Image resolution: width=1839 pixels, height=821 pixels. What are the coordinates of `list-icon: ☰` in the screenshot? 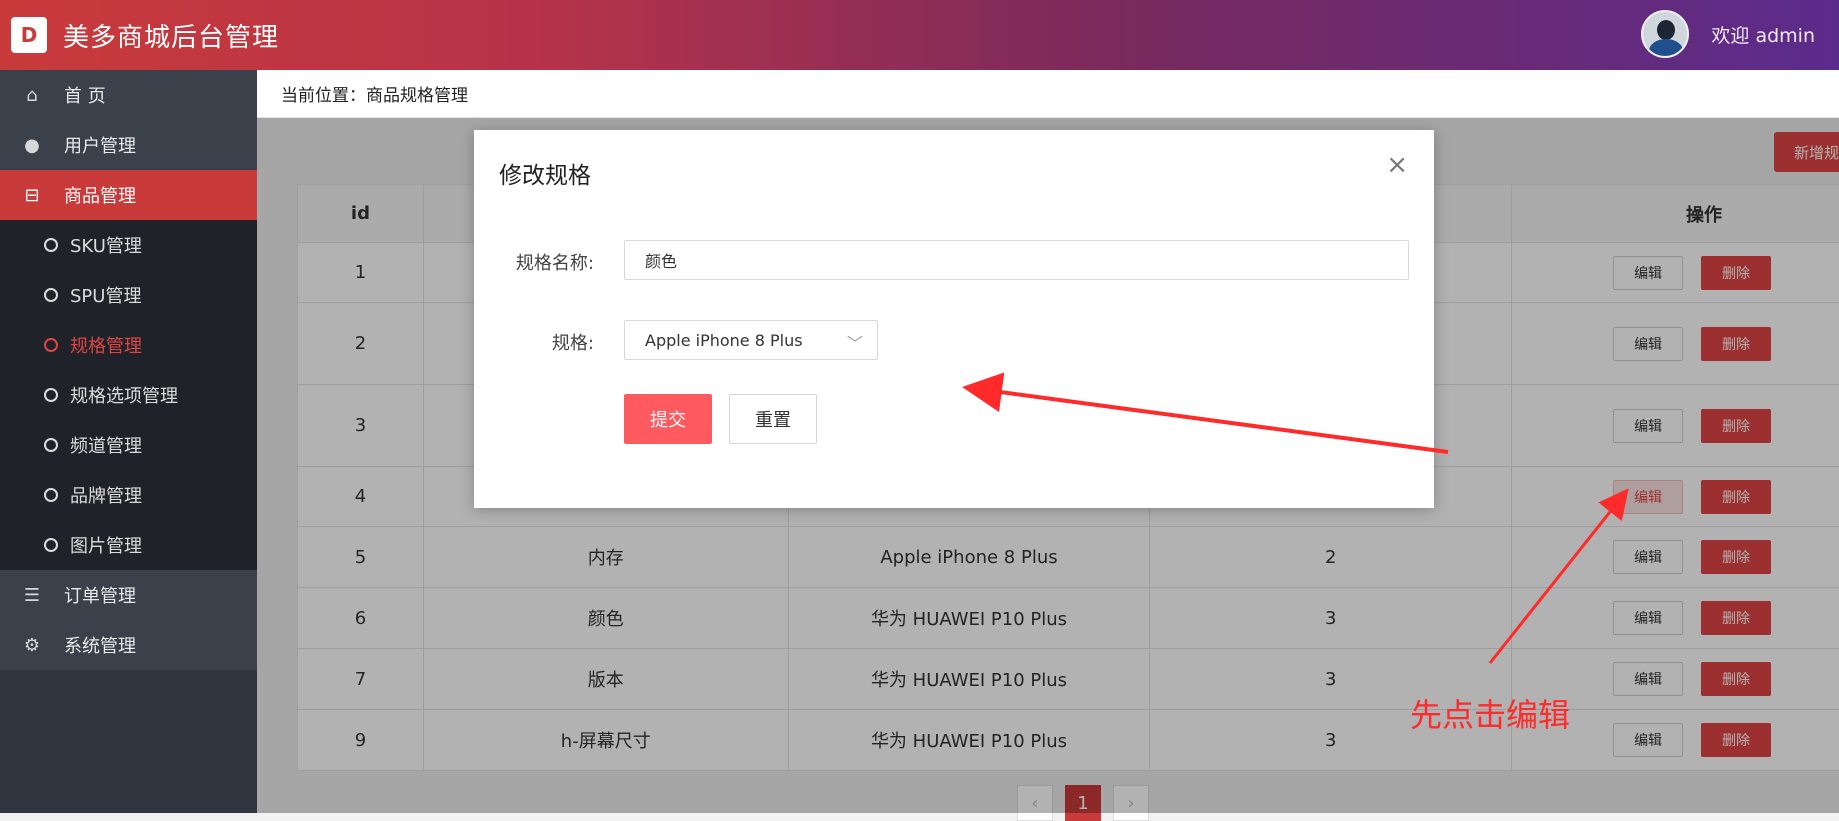 It's located at (32, 595).